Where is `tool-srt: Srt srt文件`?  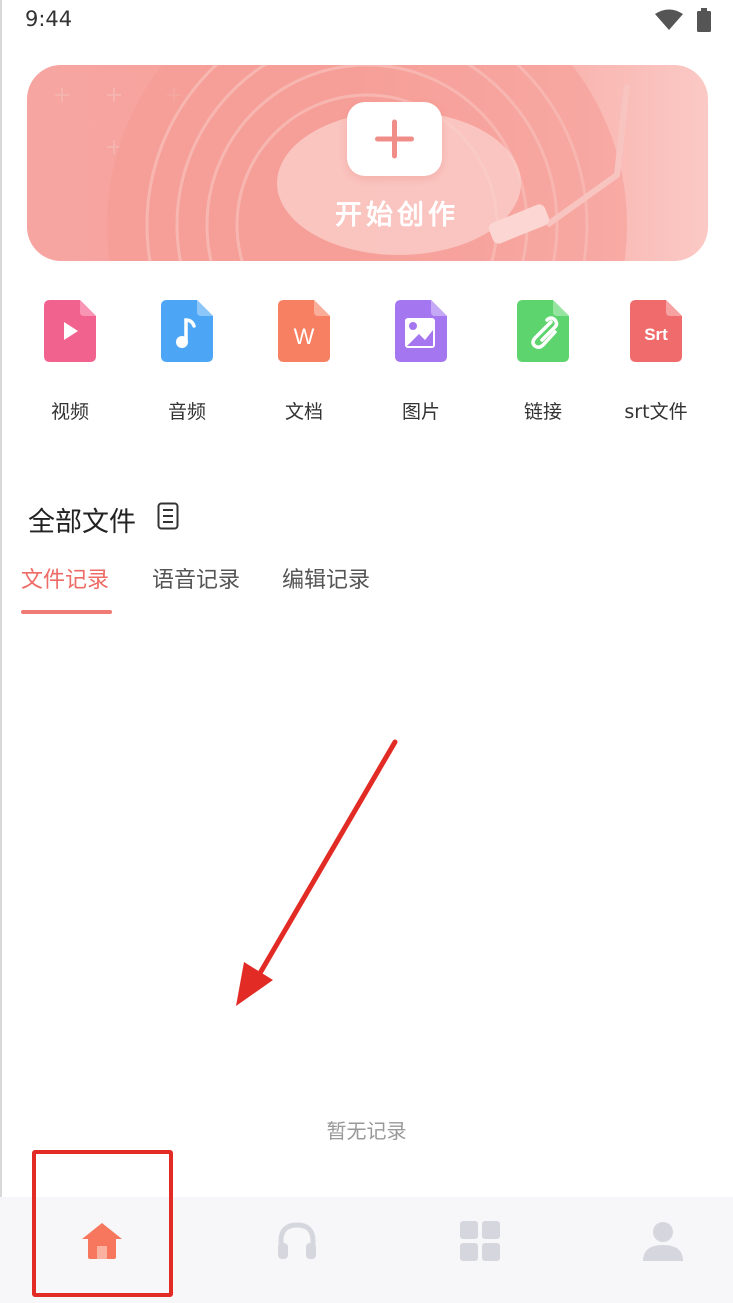
tool-srt: Srt srt文件 is located at coordinates (656, 361).